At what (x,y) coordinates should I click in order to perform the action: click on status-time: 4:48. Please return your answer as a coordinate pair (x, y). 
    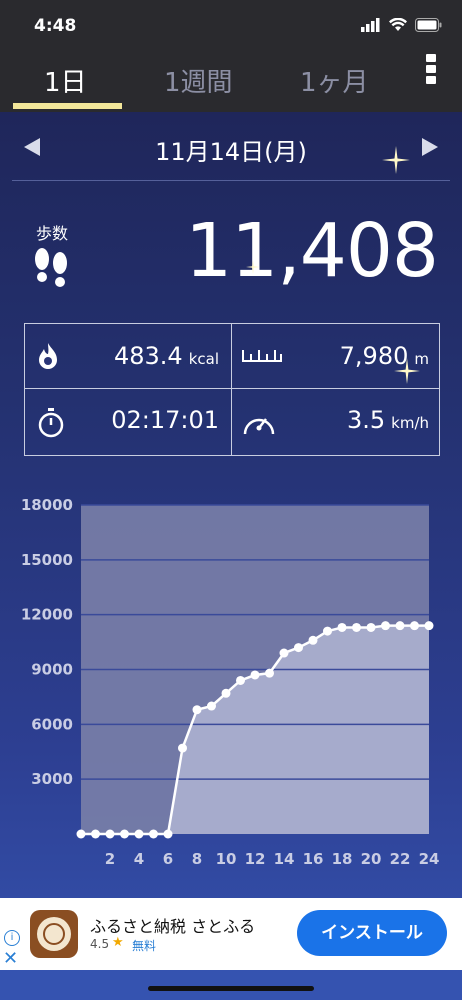
    Looking at the image, I should click on (55, 26).